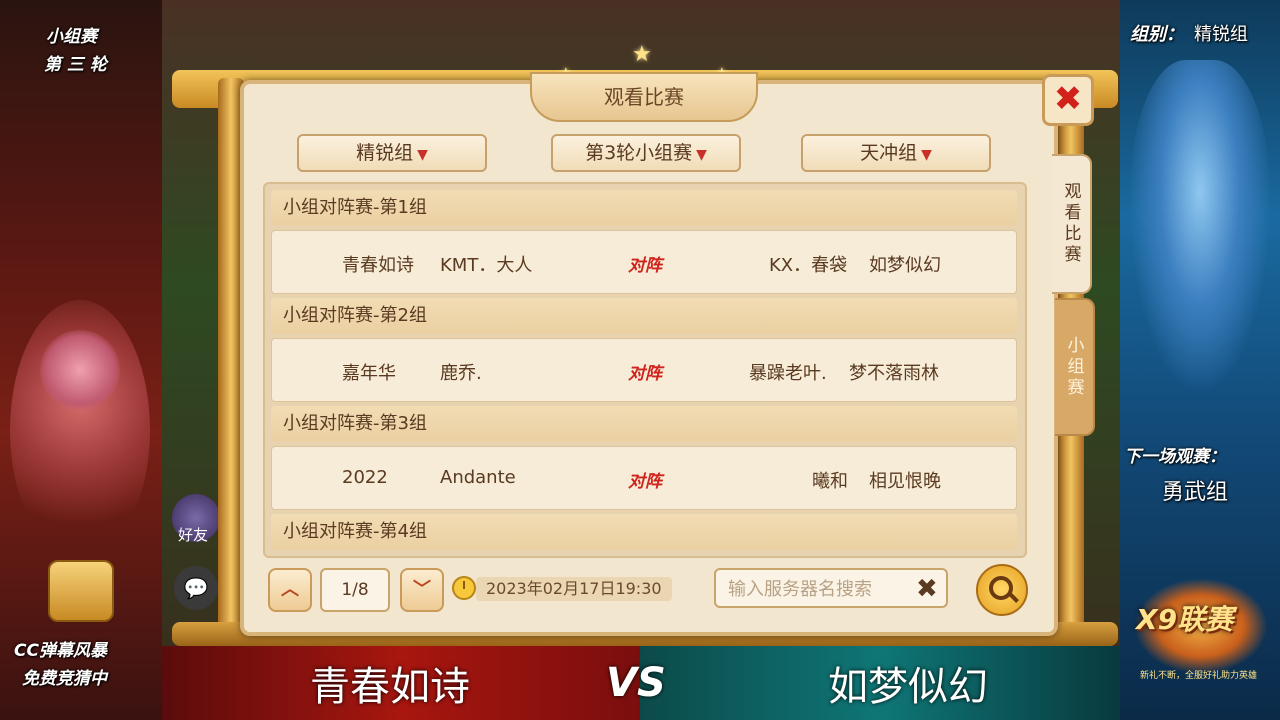  What do you see at coordinates (788, 373) in the screenshot?
I see `team-b-player: 暴躁老叶.` at bounding box center [788, 373].